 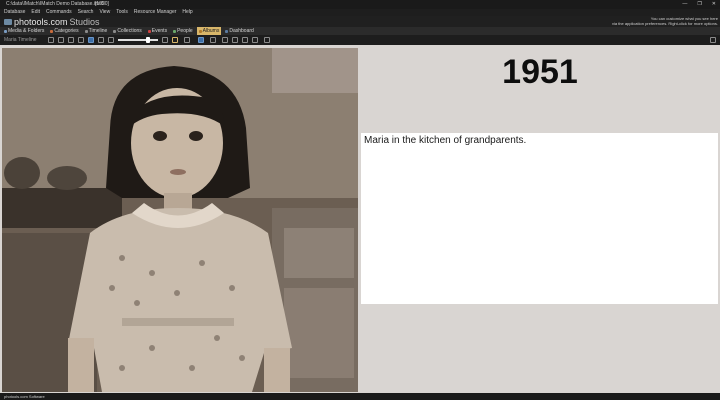 I want to click on timeline-icon, so click(x=86, y=31).